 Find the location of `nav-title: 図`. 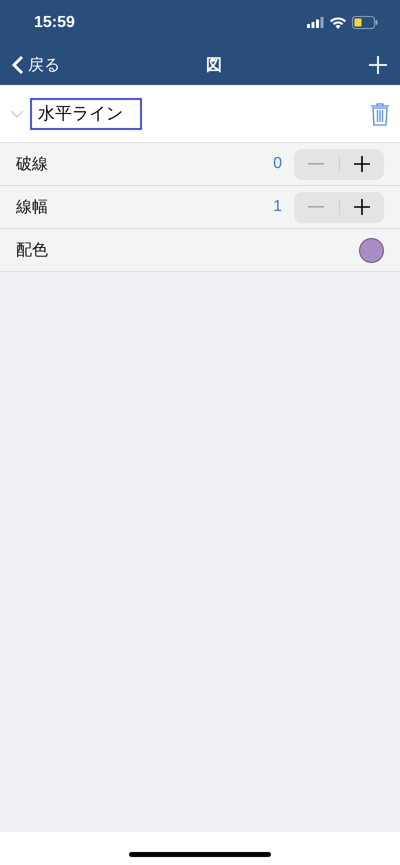

nav-title: 図 is located at coordinates (214, 65).